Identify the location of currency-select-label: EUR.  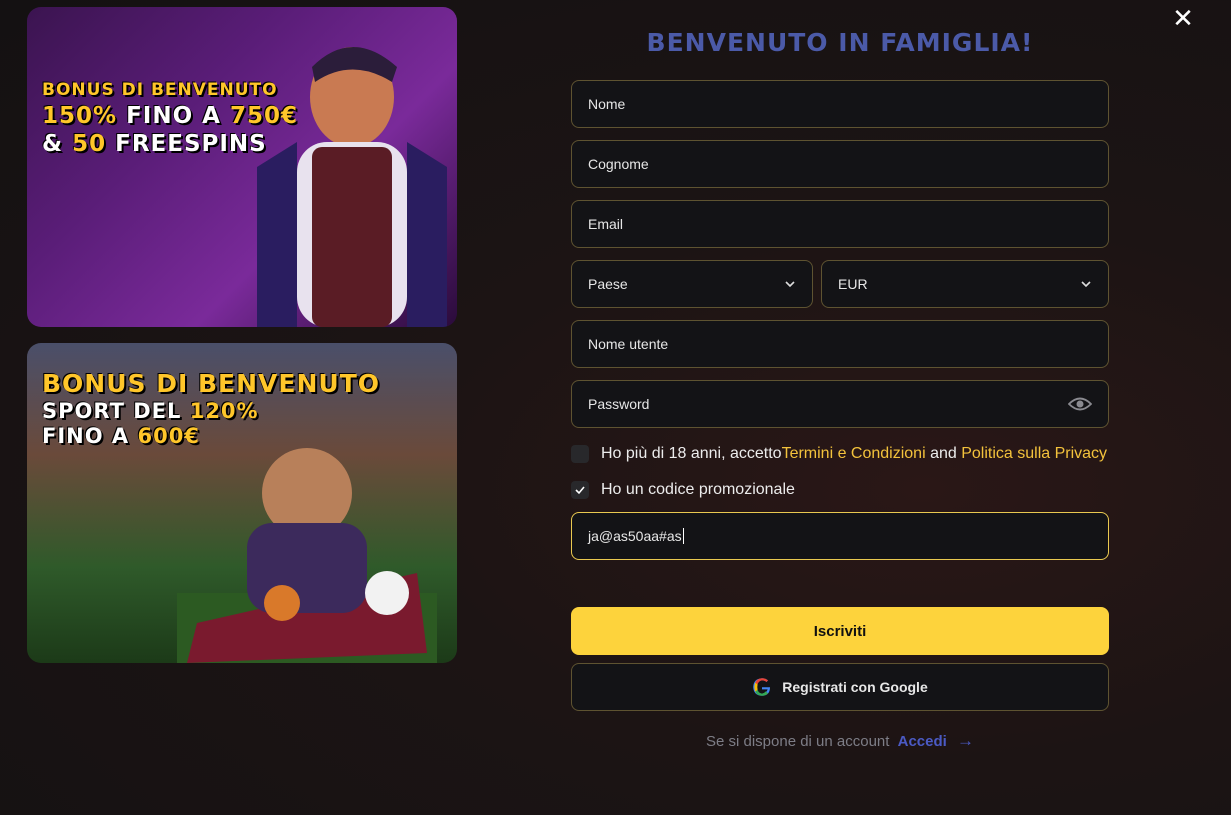
(853, 284).